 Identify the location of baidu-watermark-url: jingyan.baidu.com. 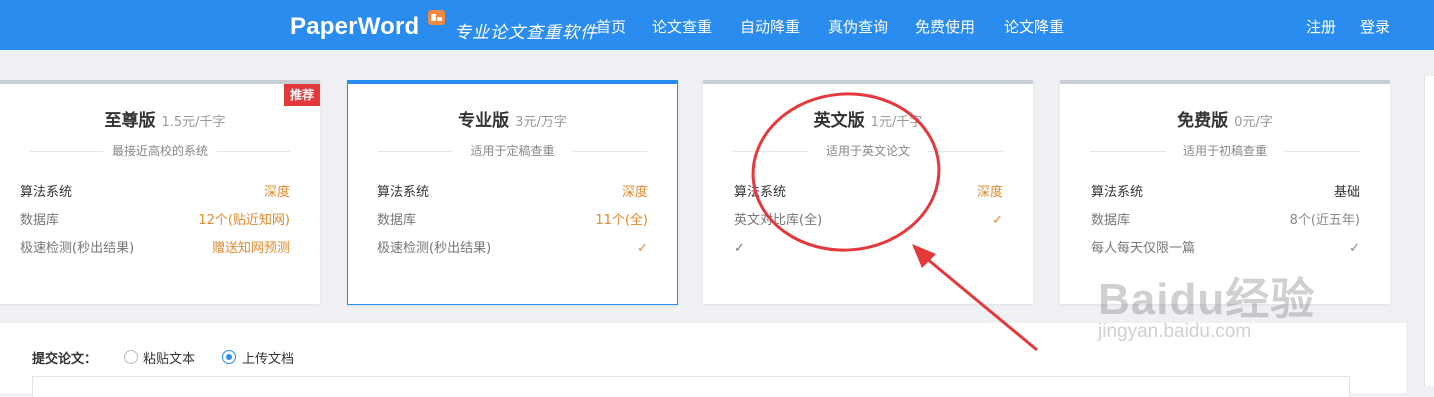
(1175, 331).